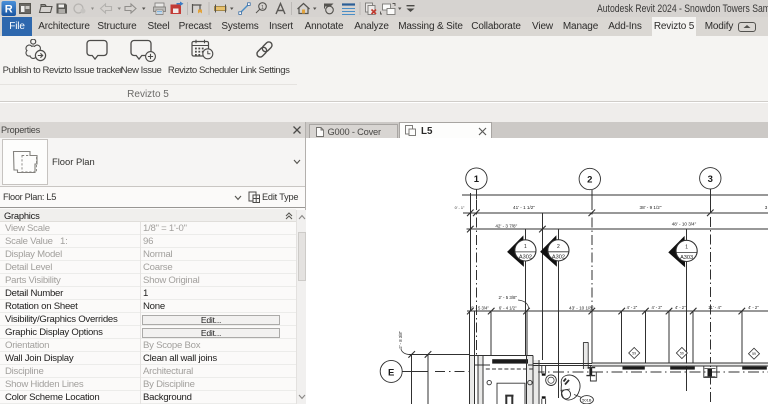 The height and width of the screenshot is (404, 768). I want to click on svg-text: 11' - 4", so click(715, 307).